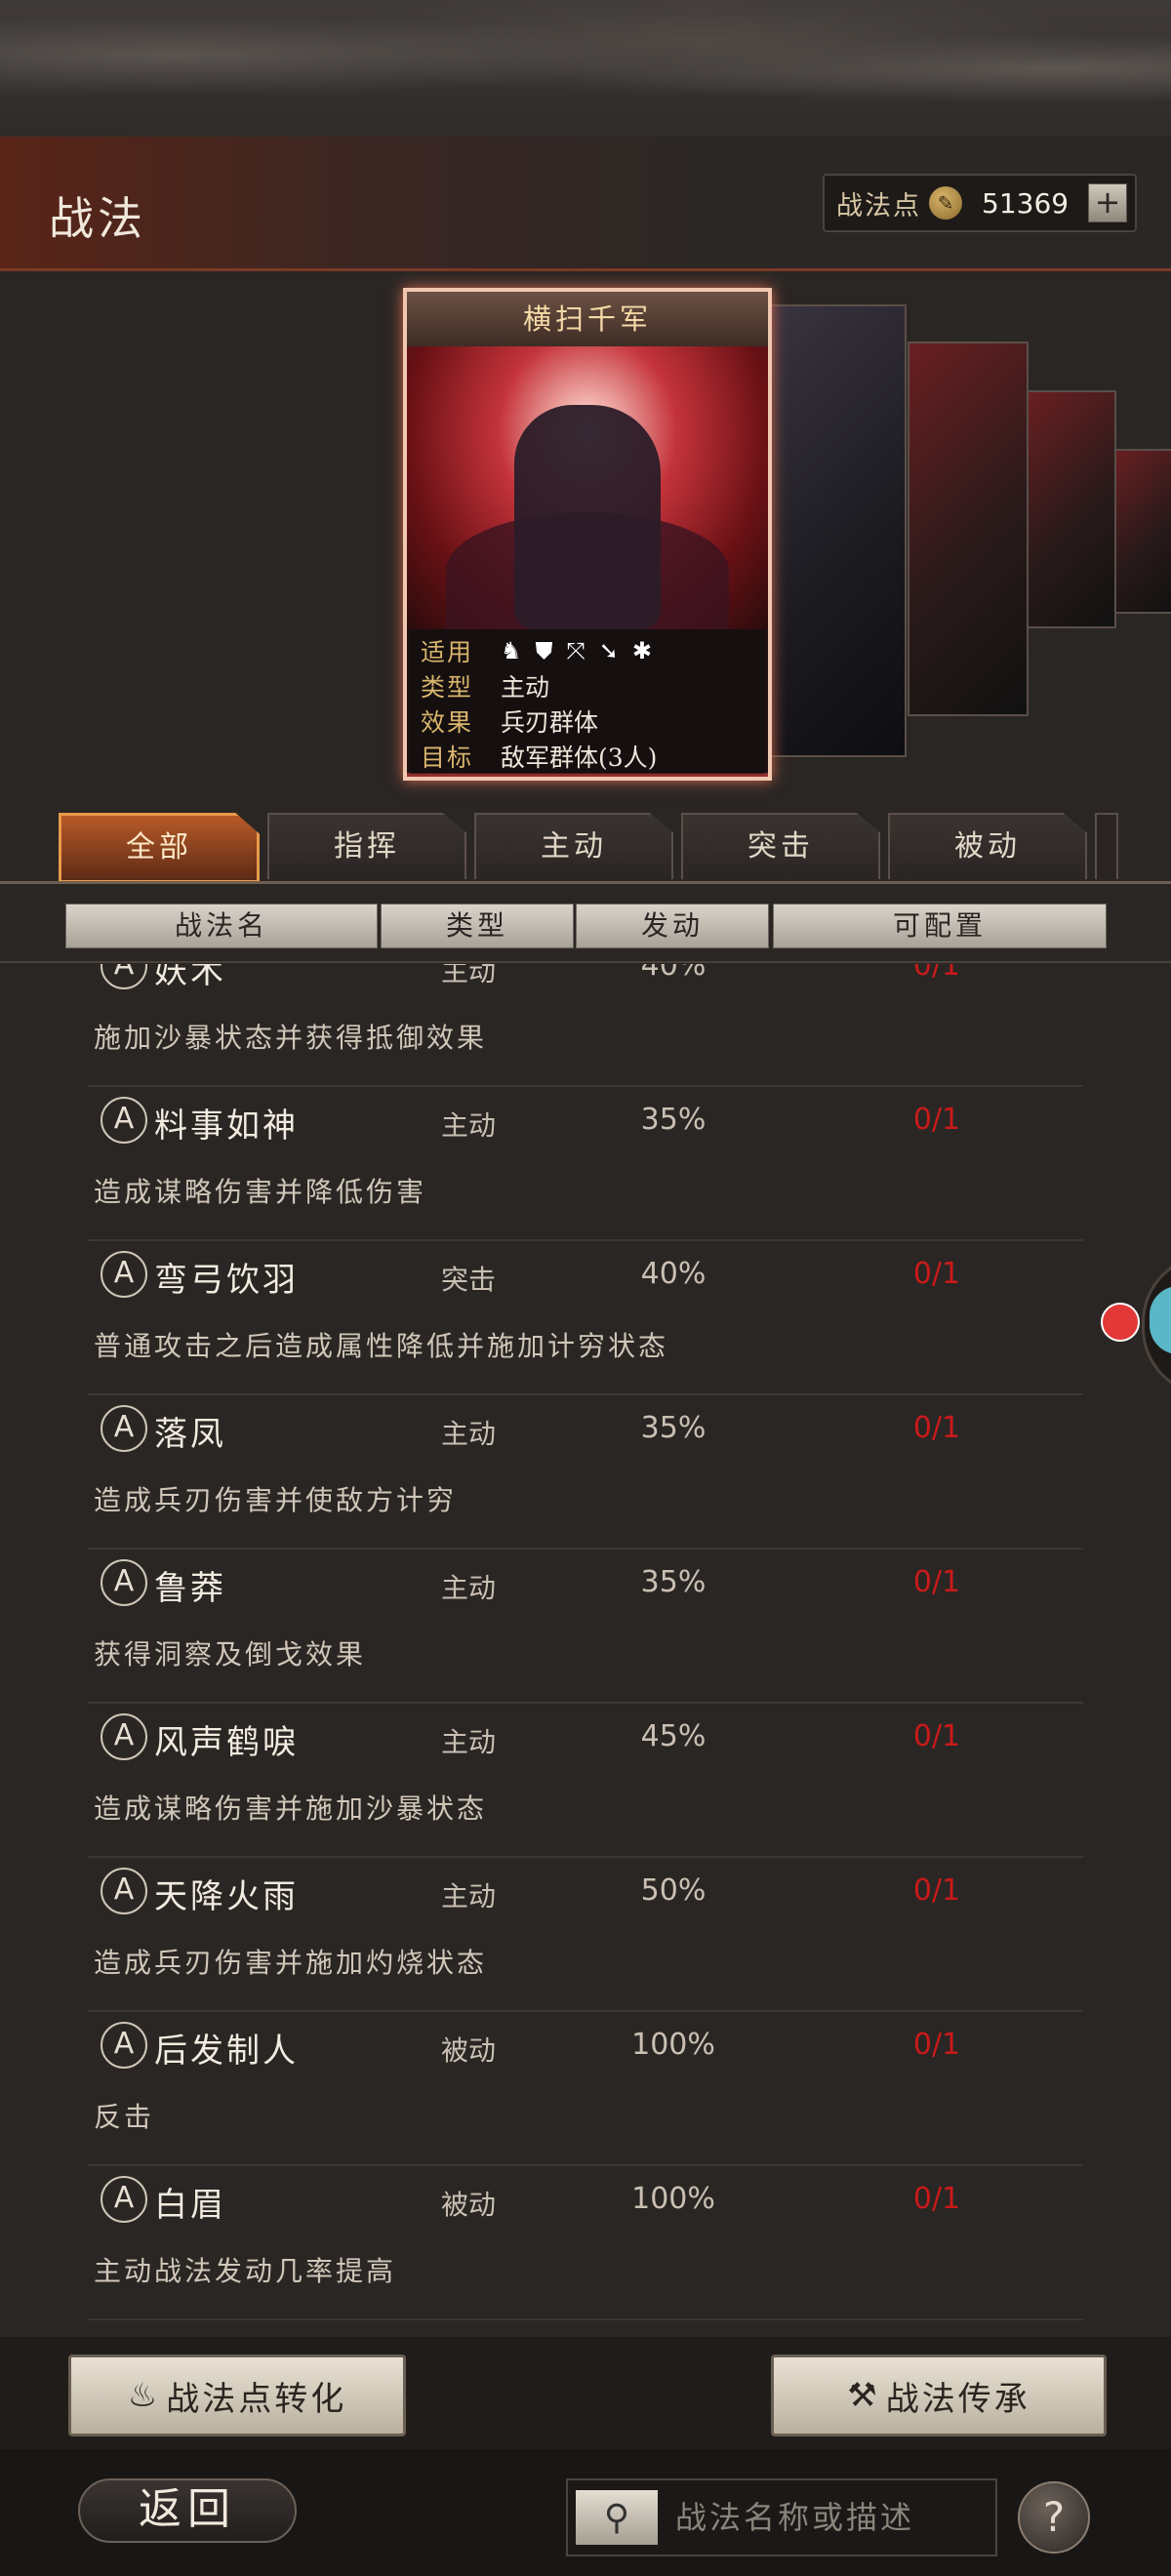 The image size is (1171, 2576). What do you see at coordinates (144, 2395) in the screenshot?
I see `flame-icon: ♨` at bounding box center [144, 2395].